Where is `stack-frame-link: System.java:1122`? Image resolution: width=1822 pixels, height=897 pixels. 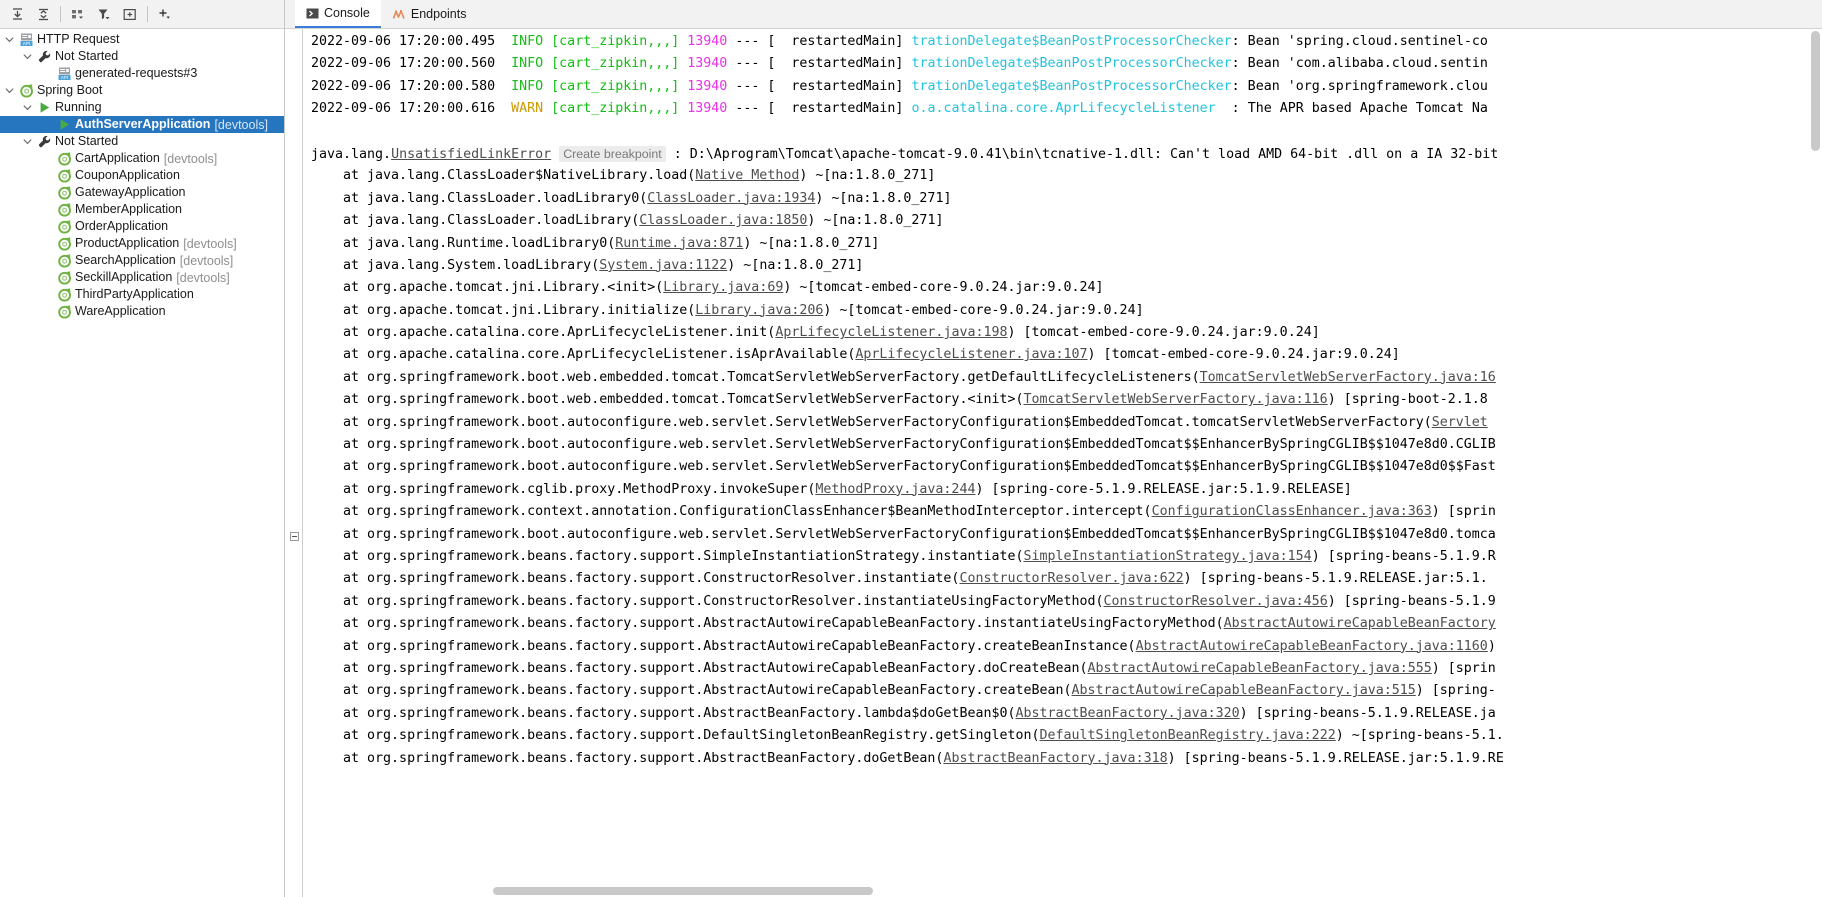 stack-frame-link: System.java:1122 is located at coordinates (663, 265).